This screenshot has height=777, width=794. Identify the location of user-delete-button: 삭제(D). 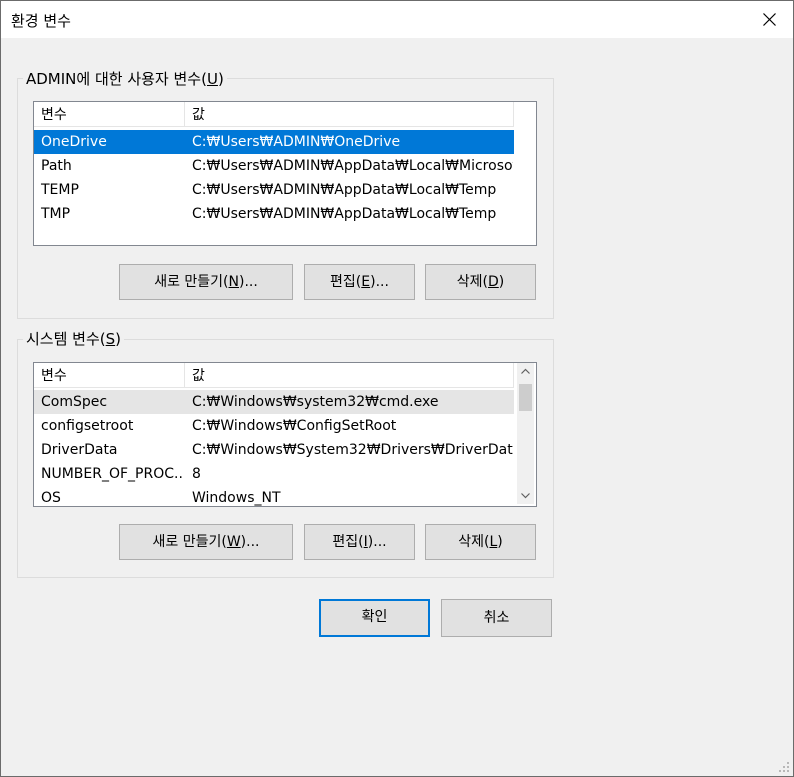
(480, 282).